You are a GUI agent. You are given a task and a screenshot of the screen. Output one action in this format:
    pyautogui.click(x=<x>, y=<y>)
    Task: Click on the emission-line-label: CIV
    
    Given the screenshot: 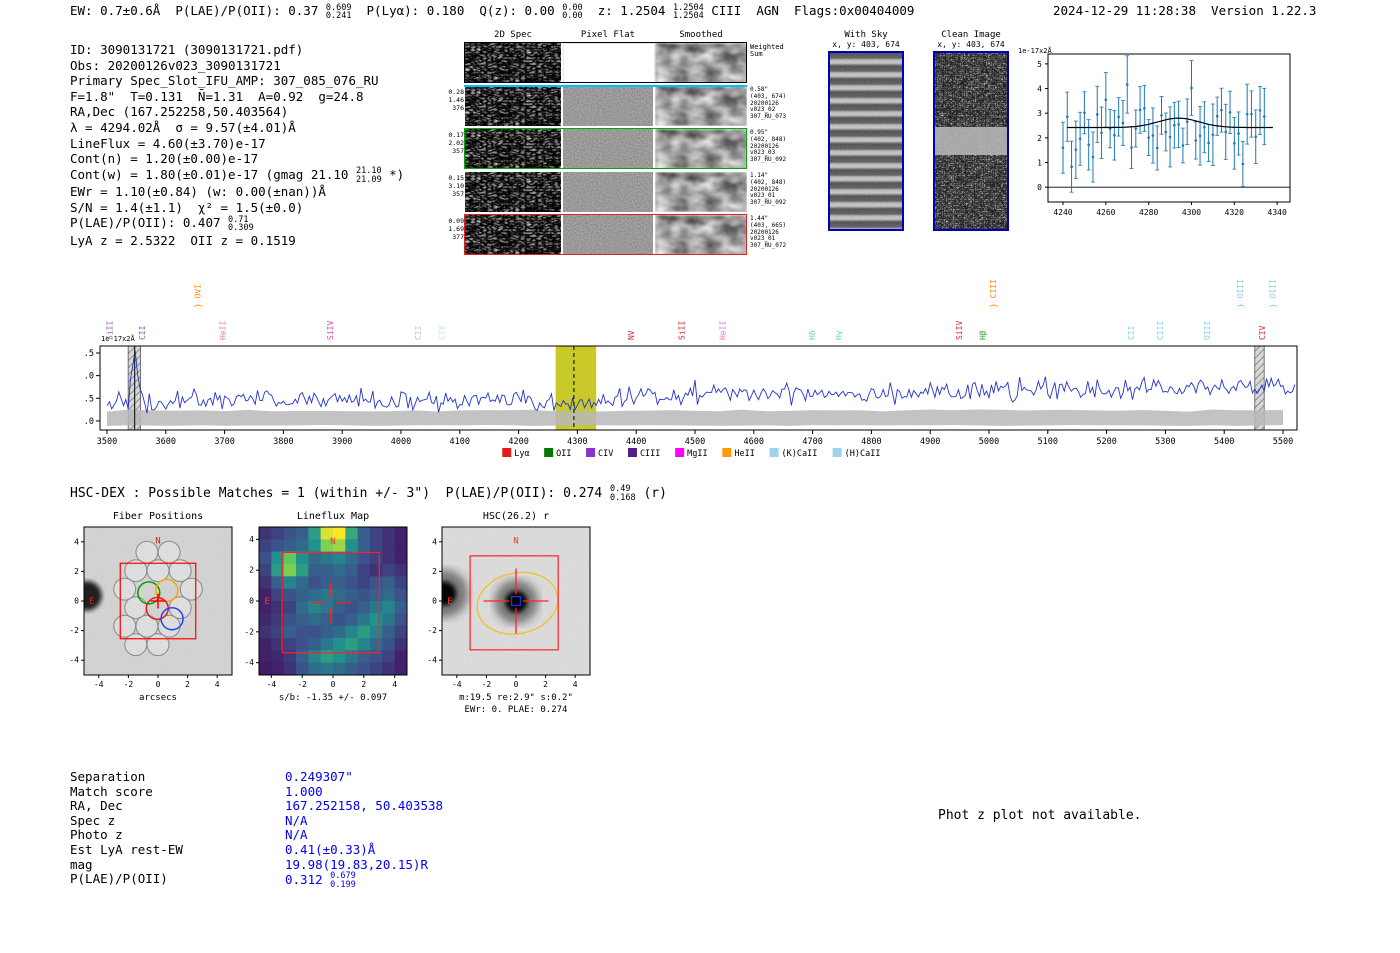 What is the action you would take?
    pyautogui.click(x=1262, y=332)
    